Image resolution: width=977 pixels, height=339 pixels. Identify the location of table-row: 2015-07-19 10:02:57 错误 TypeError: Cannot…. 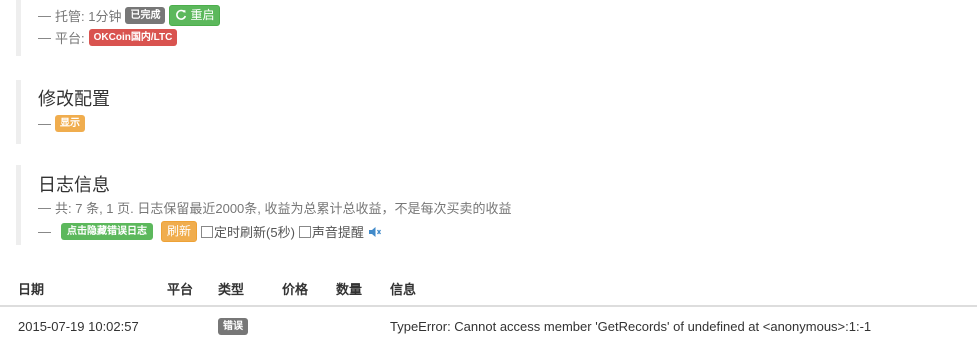
(488, 322).